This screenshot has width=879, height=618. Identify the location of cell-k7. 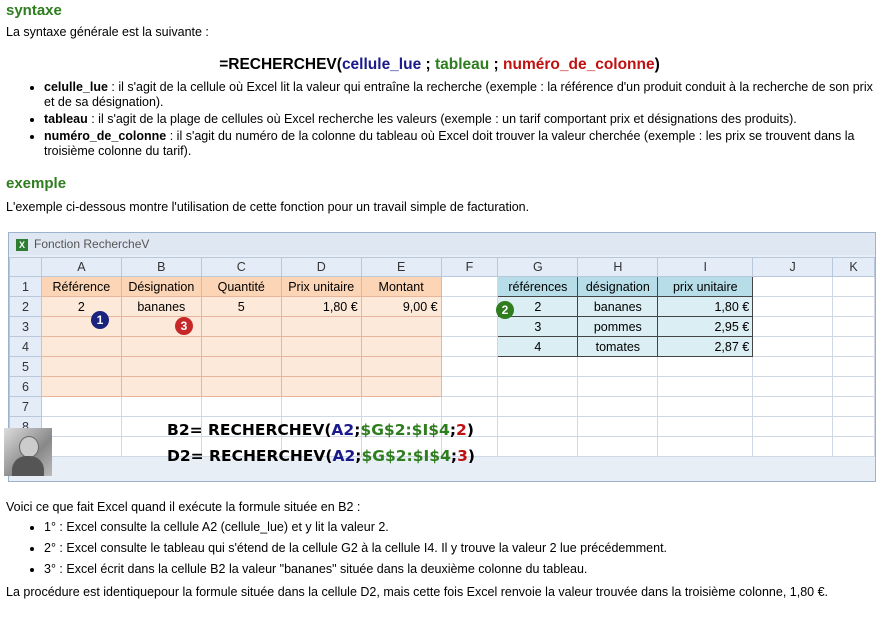
(853, 406).